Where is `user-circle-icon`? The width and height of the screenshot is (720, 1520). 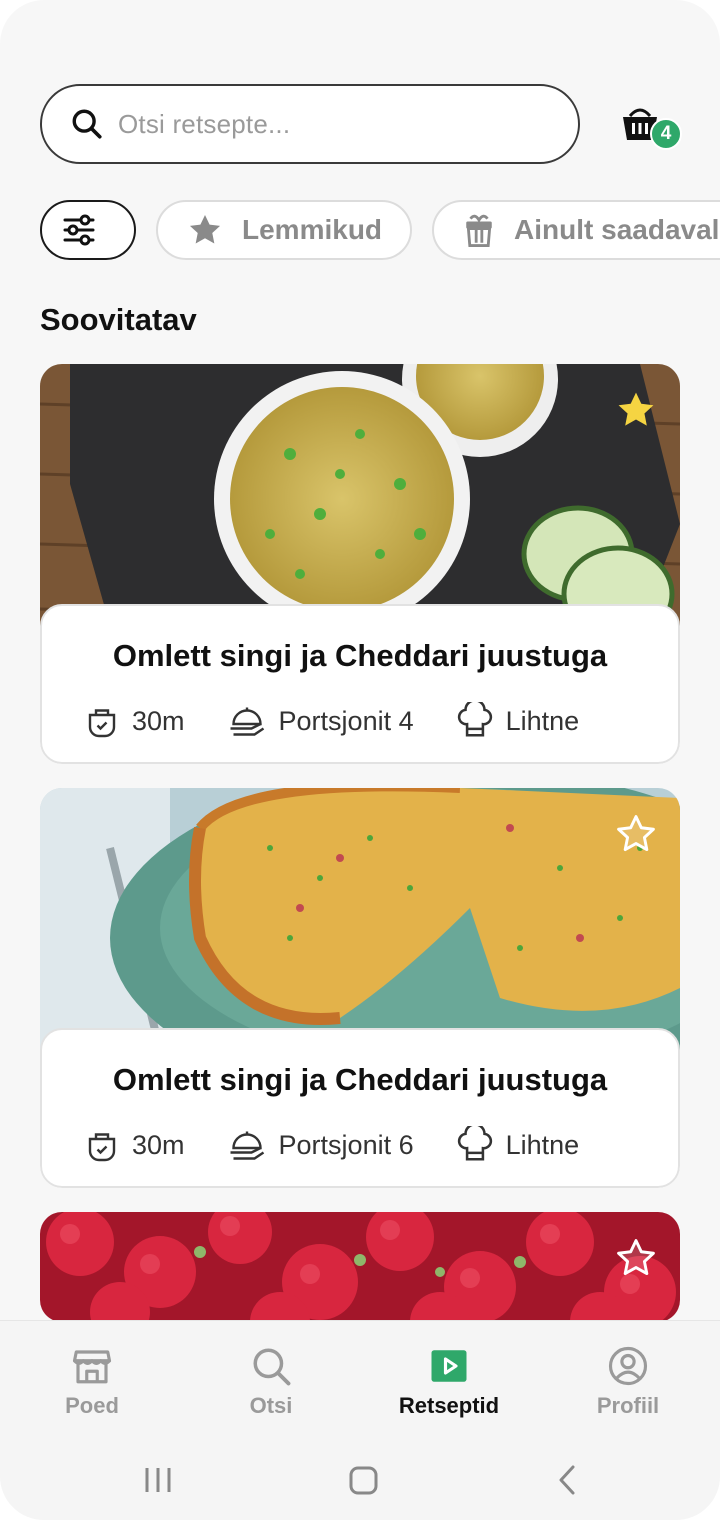 user-circle-icon is located at coordinates (628, 1366).